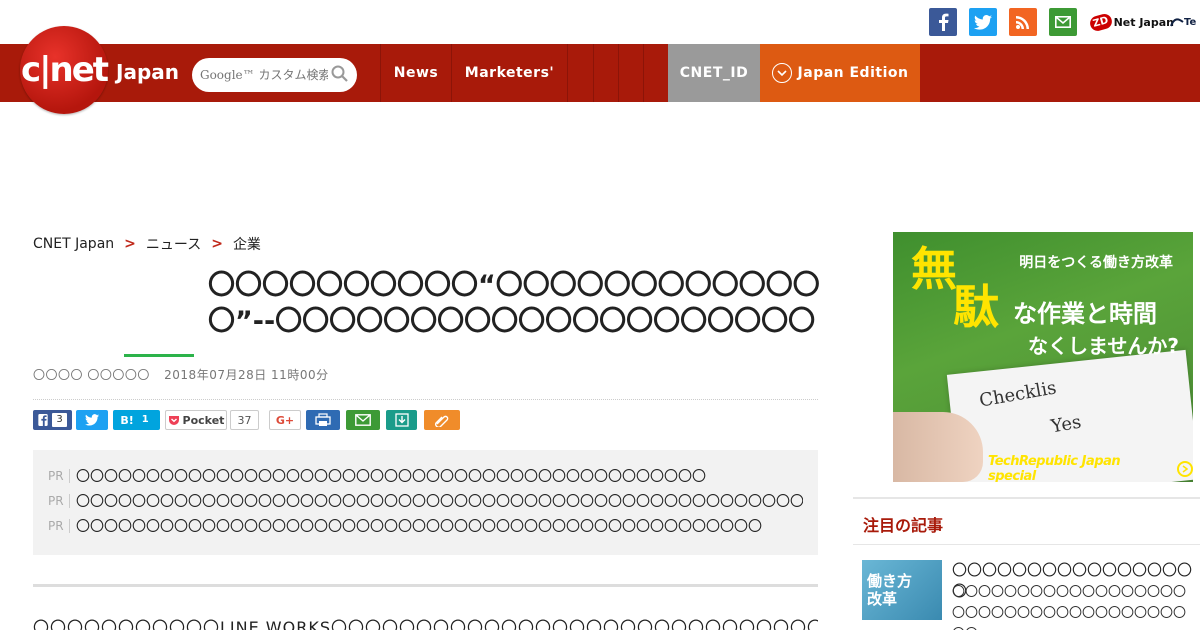  What do you see at coordinates (244, 420) in the screenshot?
I see `pocket-count: 37` at bounding box center [244, 420].